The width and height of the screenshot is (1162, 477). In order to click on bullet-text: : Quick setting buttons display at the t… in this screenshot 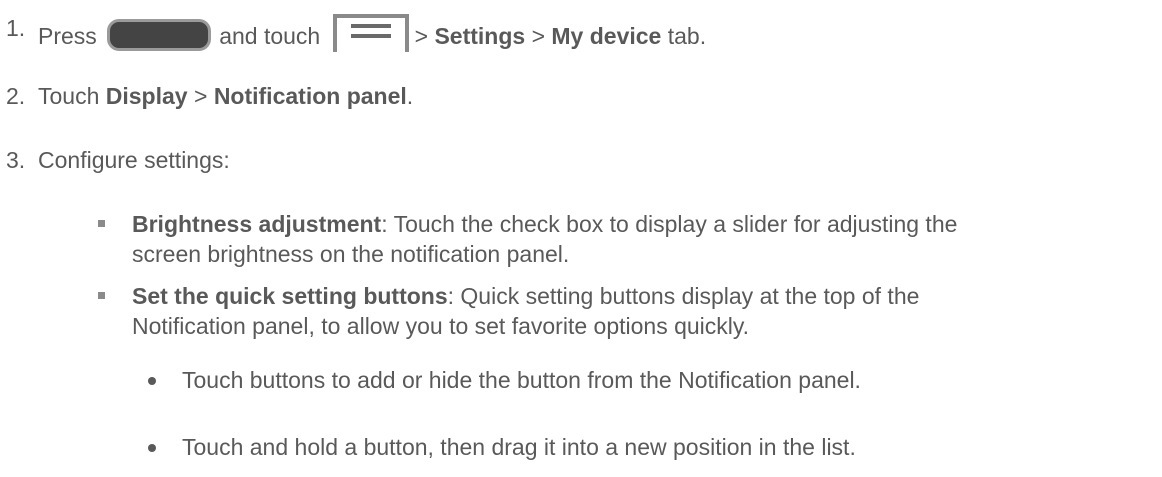, I will do `click(683, 296)`.